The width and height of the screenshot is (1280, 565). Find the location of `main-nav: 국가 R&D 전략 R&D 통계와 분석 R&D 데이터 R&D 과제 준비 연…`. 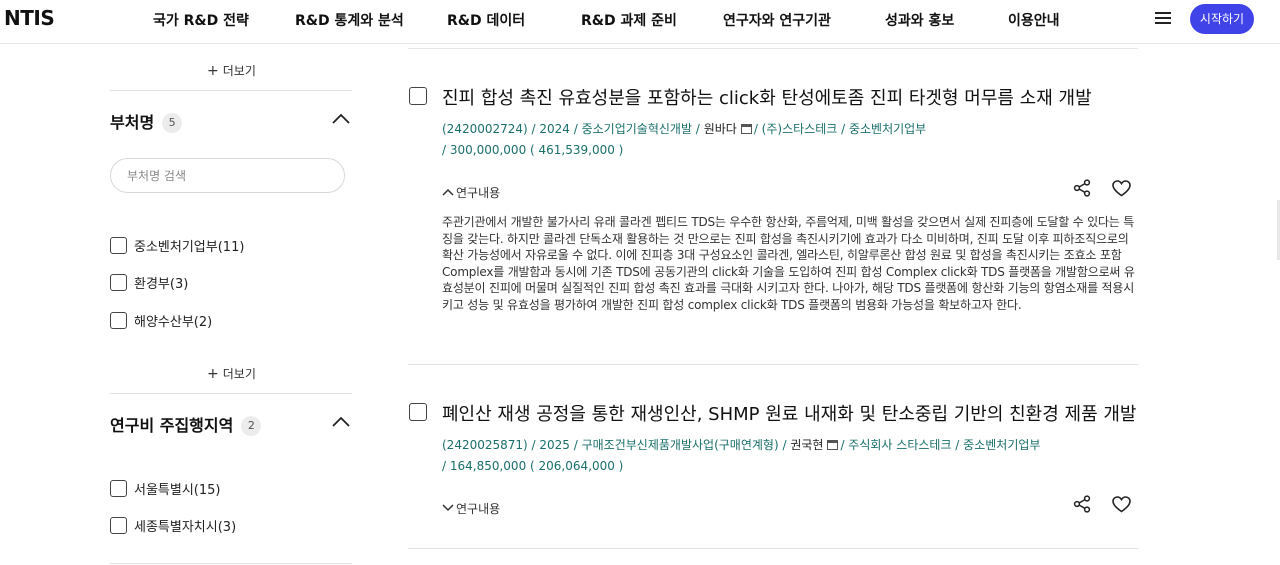

main-nav: 국가 R&D 전략 R&D 통계와 분석 R&D 데이터 R&D 과제 준비 연… is located at coordinates (640, 19).